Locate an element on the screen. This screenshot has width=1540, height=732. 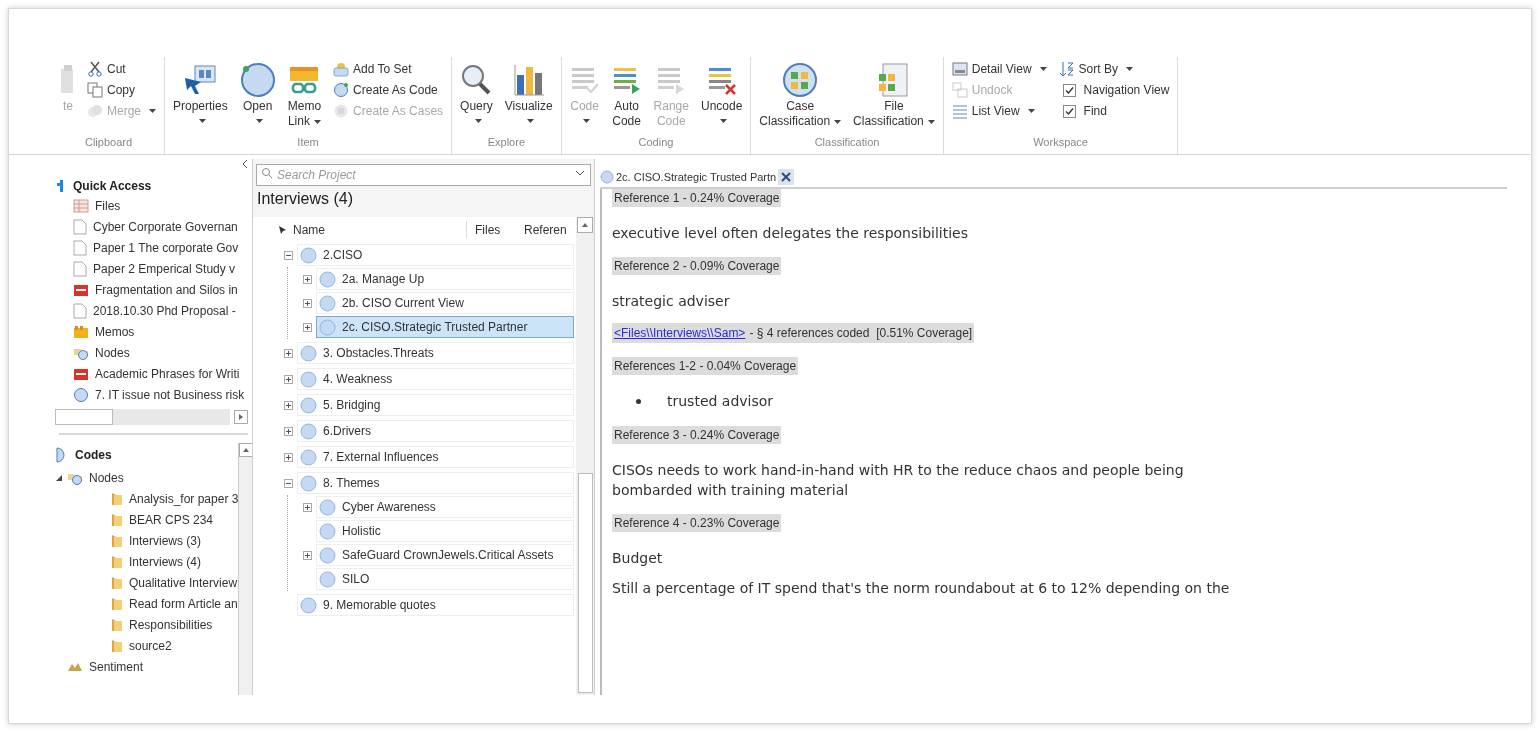
tree-item: 2a. Manage Up is located at coordinates (445, 279).